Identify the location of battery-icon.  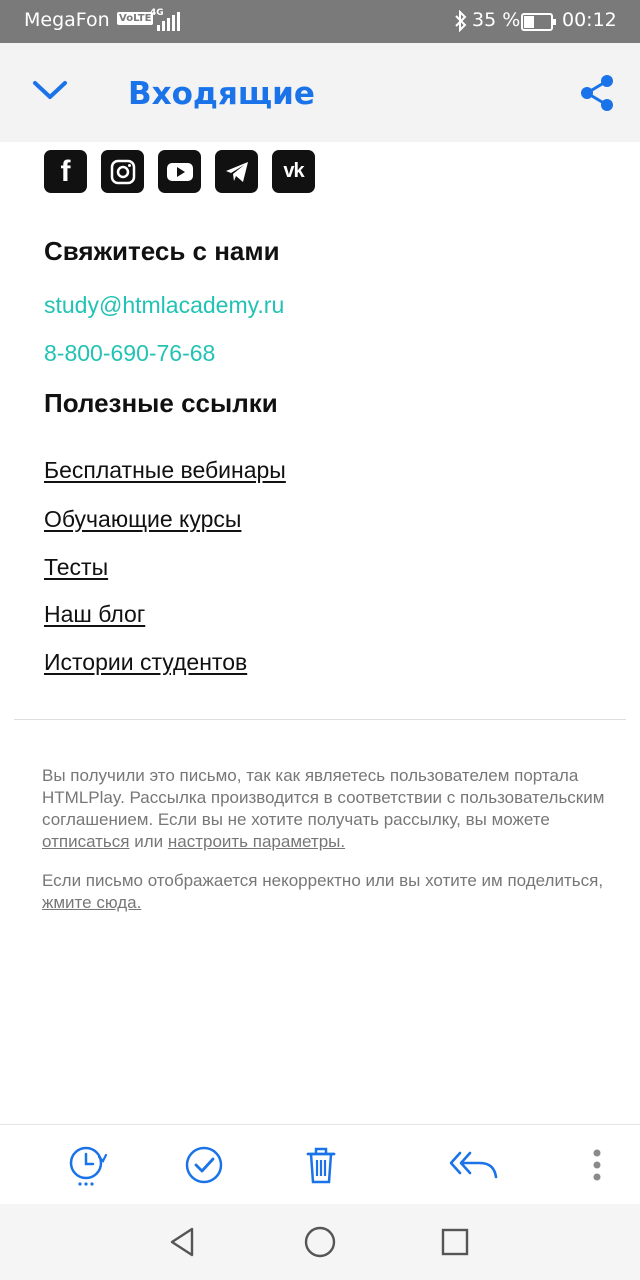
(538, 22).